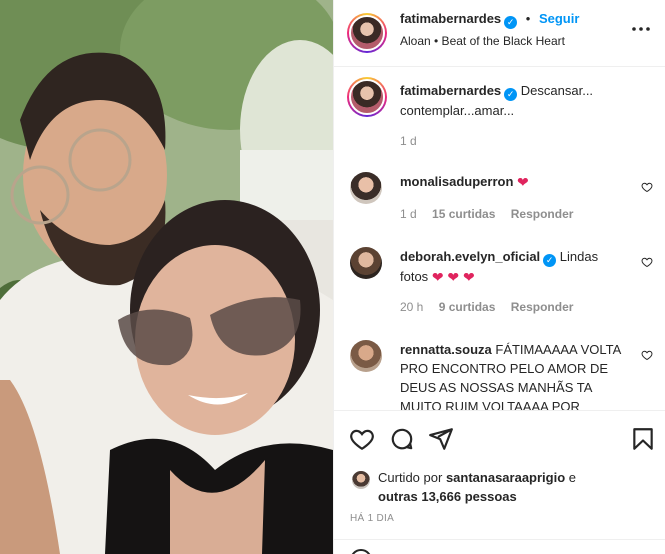 The image size is (665, 554). I want to click on comment-hearts: ❤ ❤ ❤, so click(453, 277).